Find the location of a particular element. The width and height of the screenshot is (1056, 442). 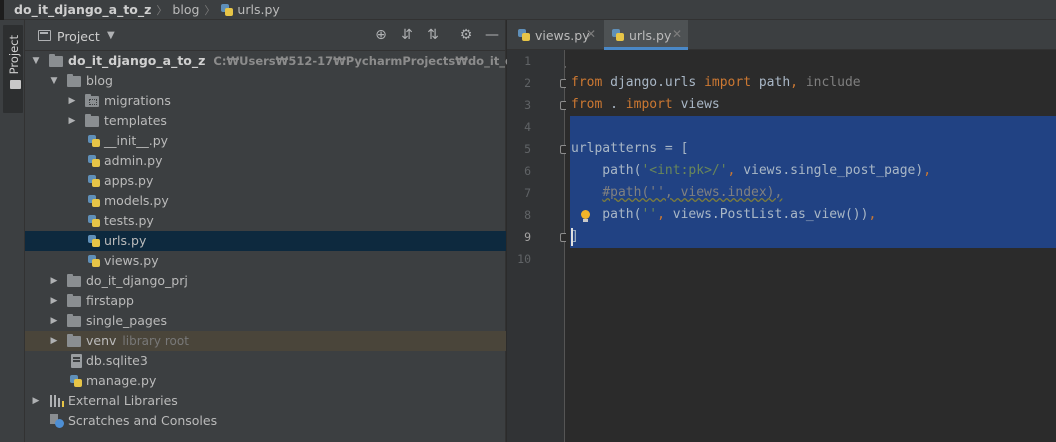

tree-item-label: templates is located at coordinates (135, 120).